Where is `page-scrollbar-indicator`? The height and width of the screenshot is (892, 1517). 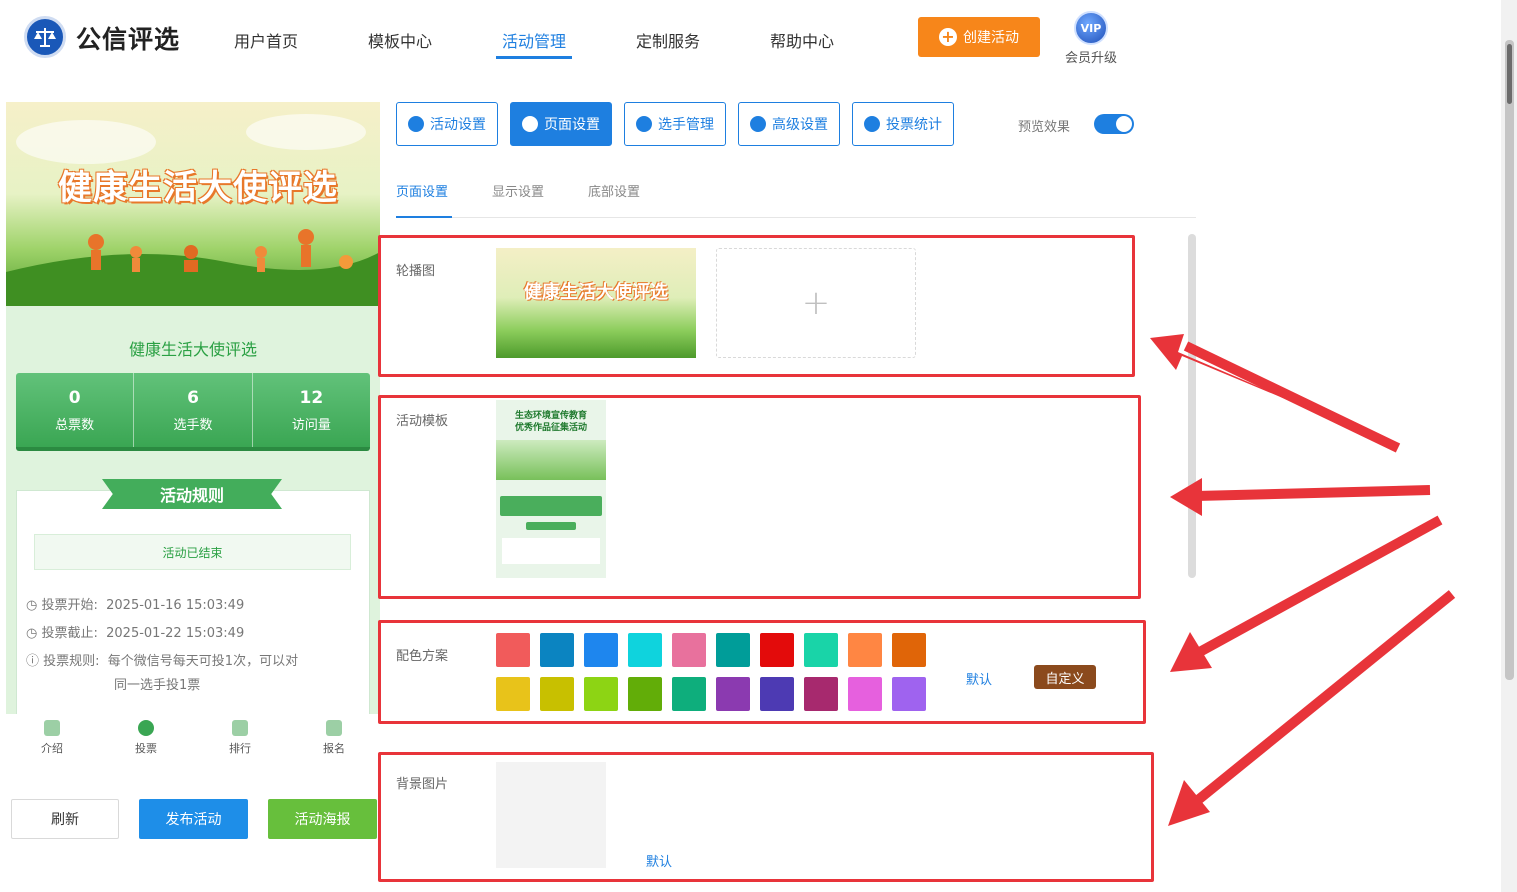 page-scrollbar-indicator is located at coordinates (1509, 74).